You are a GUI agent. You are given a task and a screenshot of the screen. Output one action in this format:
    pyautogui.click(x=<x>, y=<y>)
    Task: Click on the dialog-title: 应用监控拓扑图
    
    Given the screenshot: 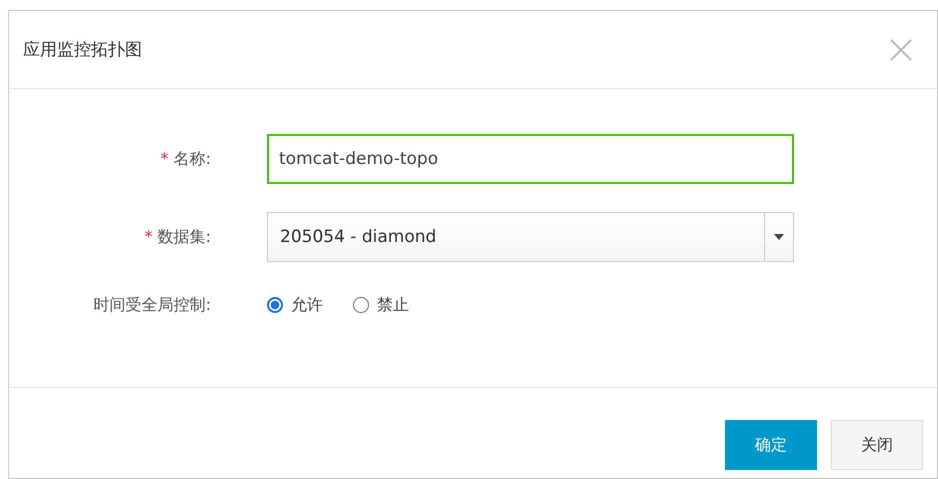 What is the action you would take?
    pyautogui.click(x=82, y=50)
    